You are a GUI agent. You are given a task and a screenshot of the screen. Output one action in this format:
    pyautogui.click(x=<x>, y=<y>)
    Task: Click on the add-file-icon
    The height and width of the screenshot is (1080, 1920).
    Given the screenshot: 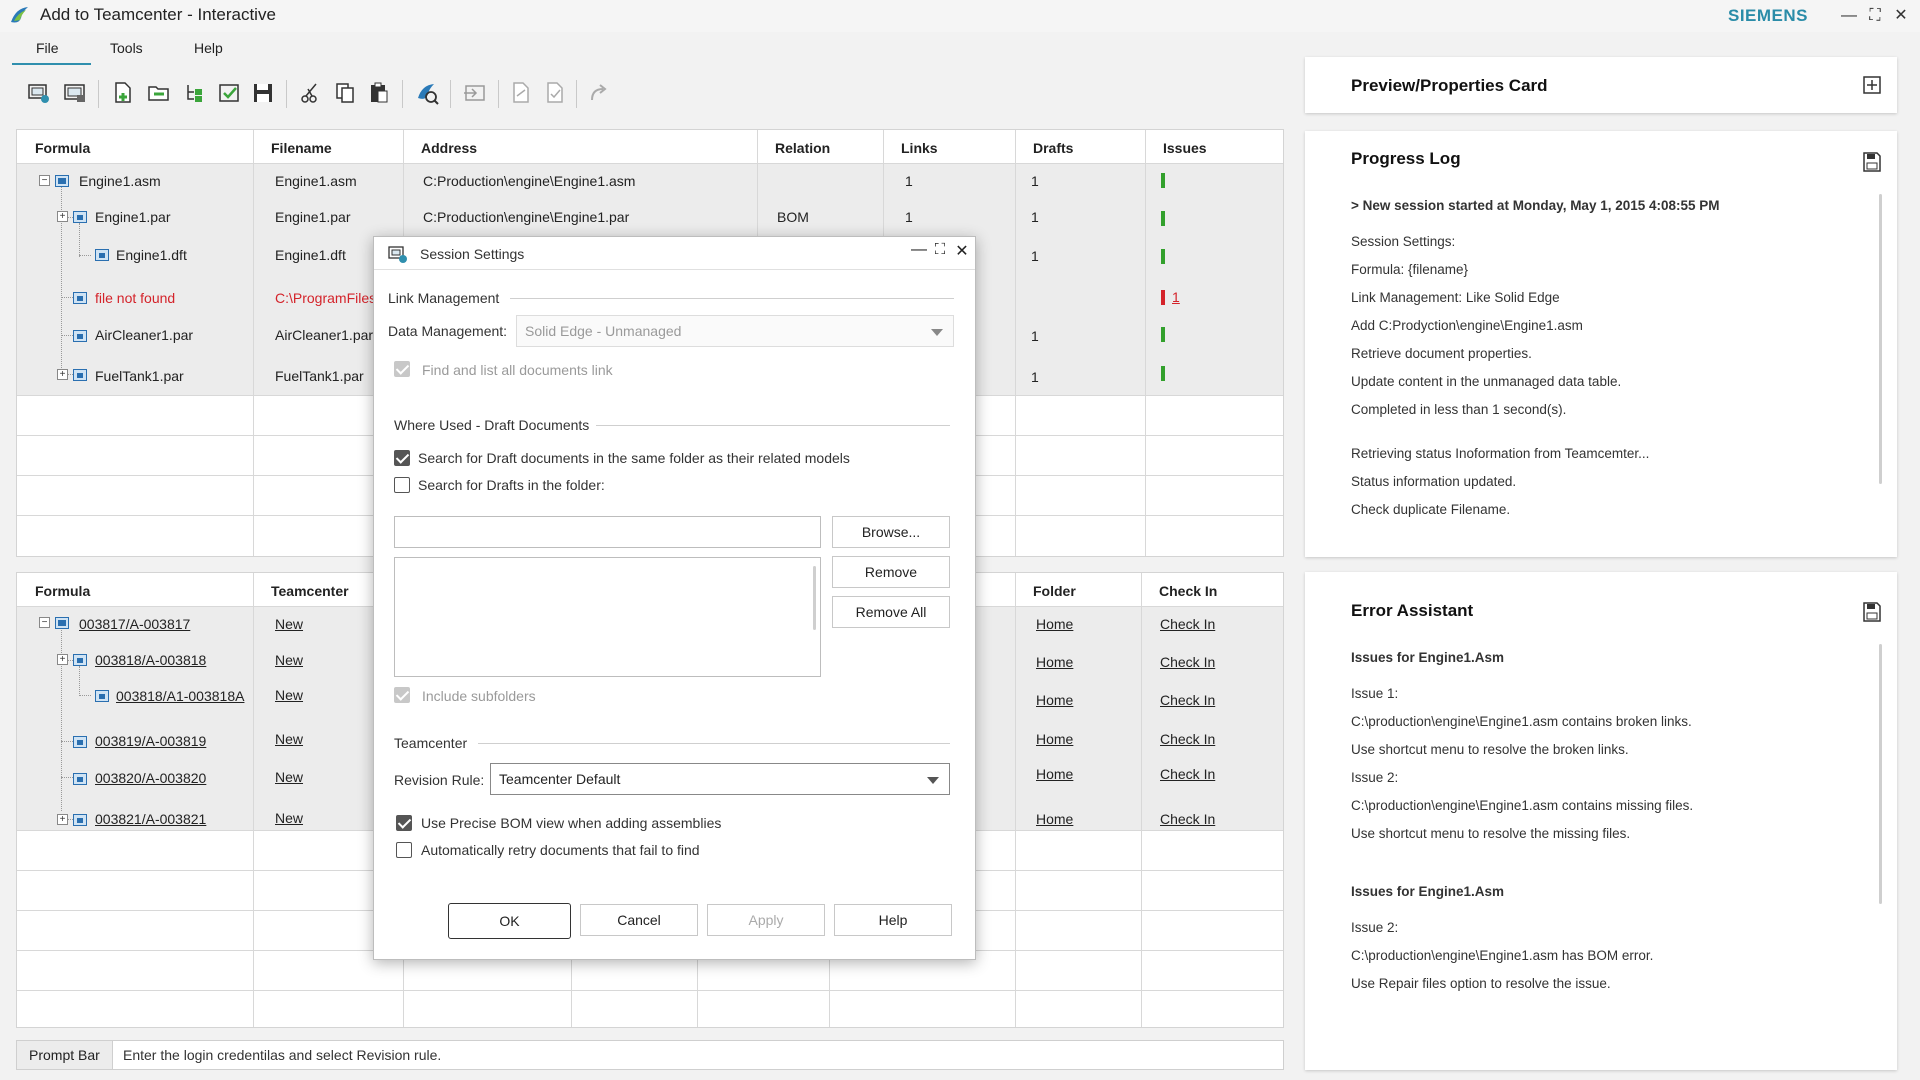 What is the action you would take?
    pyautogui.click(x=123, y=93)
    